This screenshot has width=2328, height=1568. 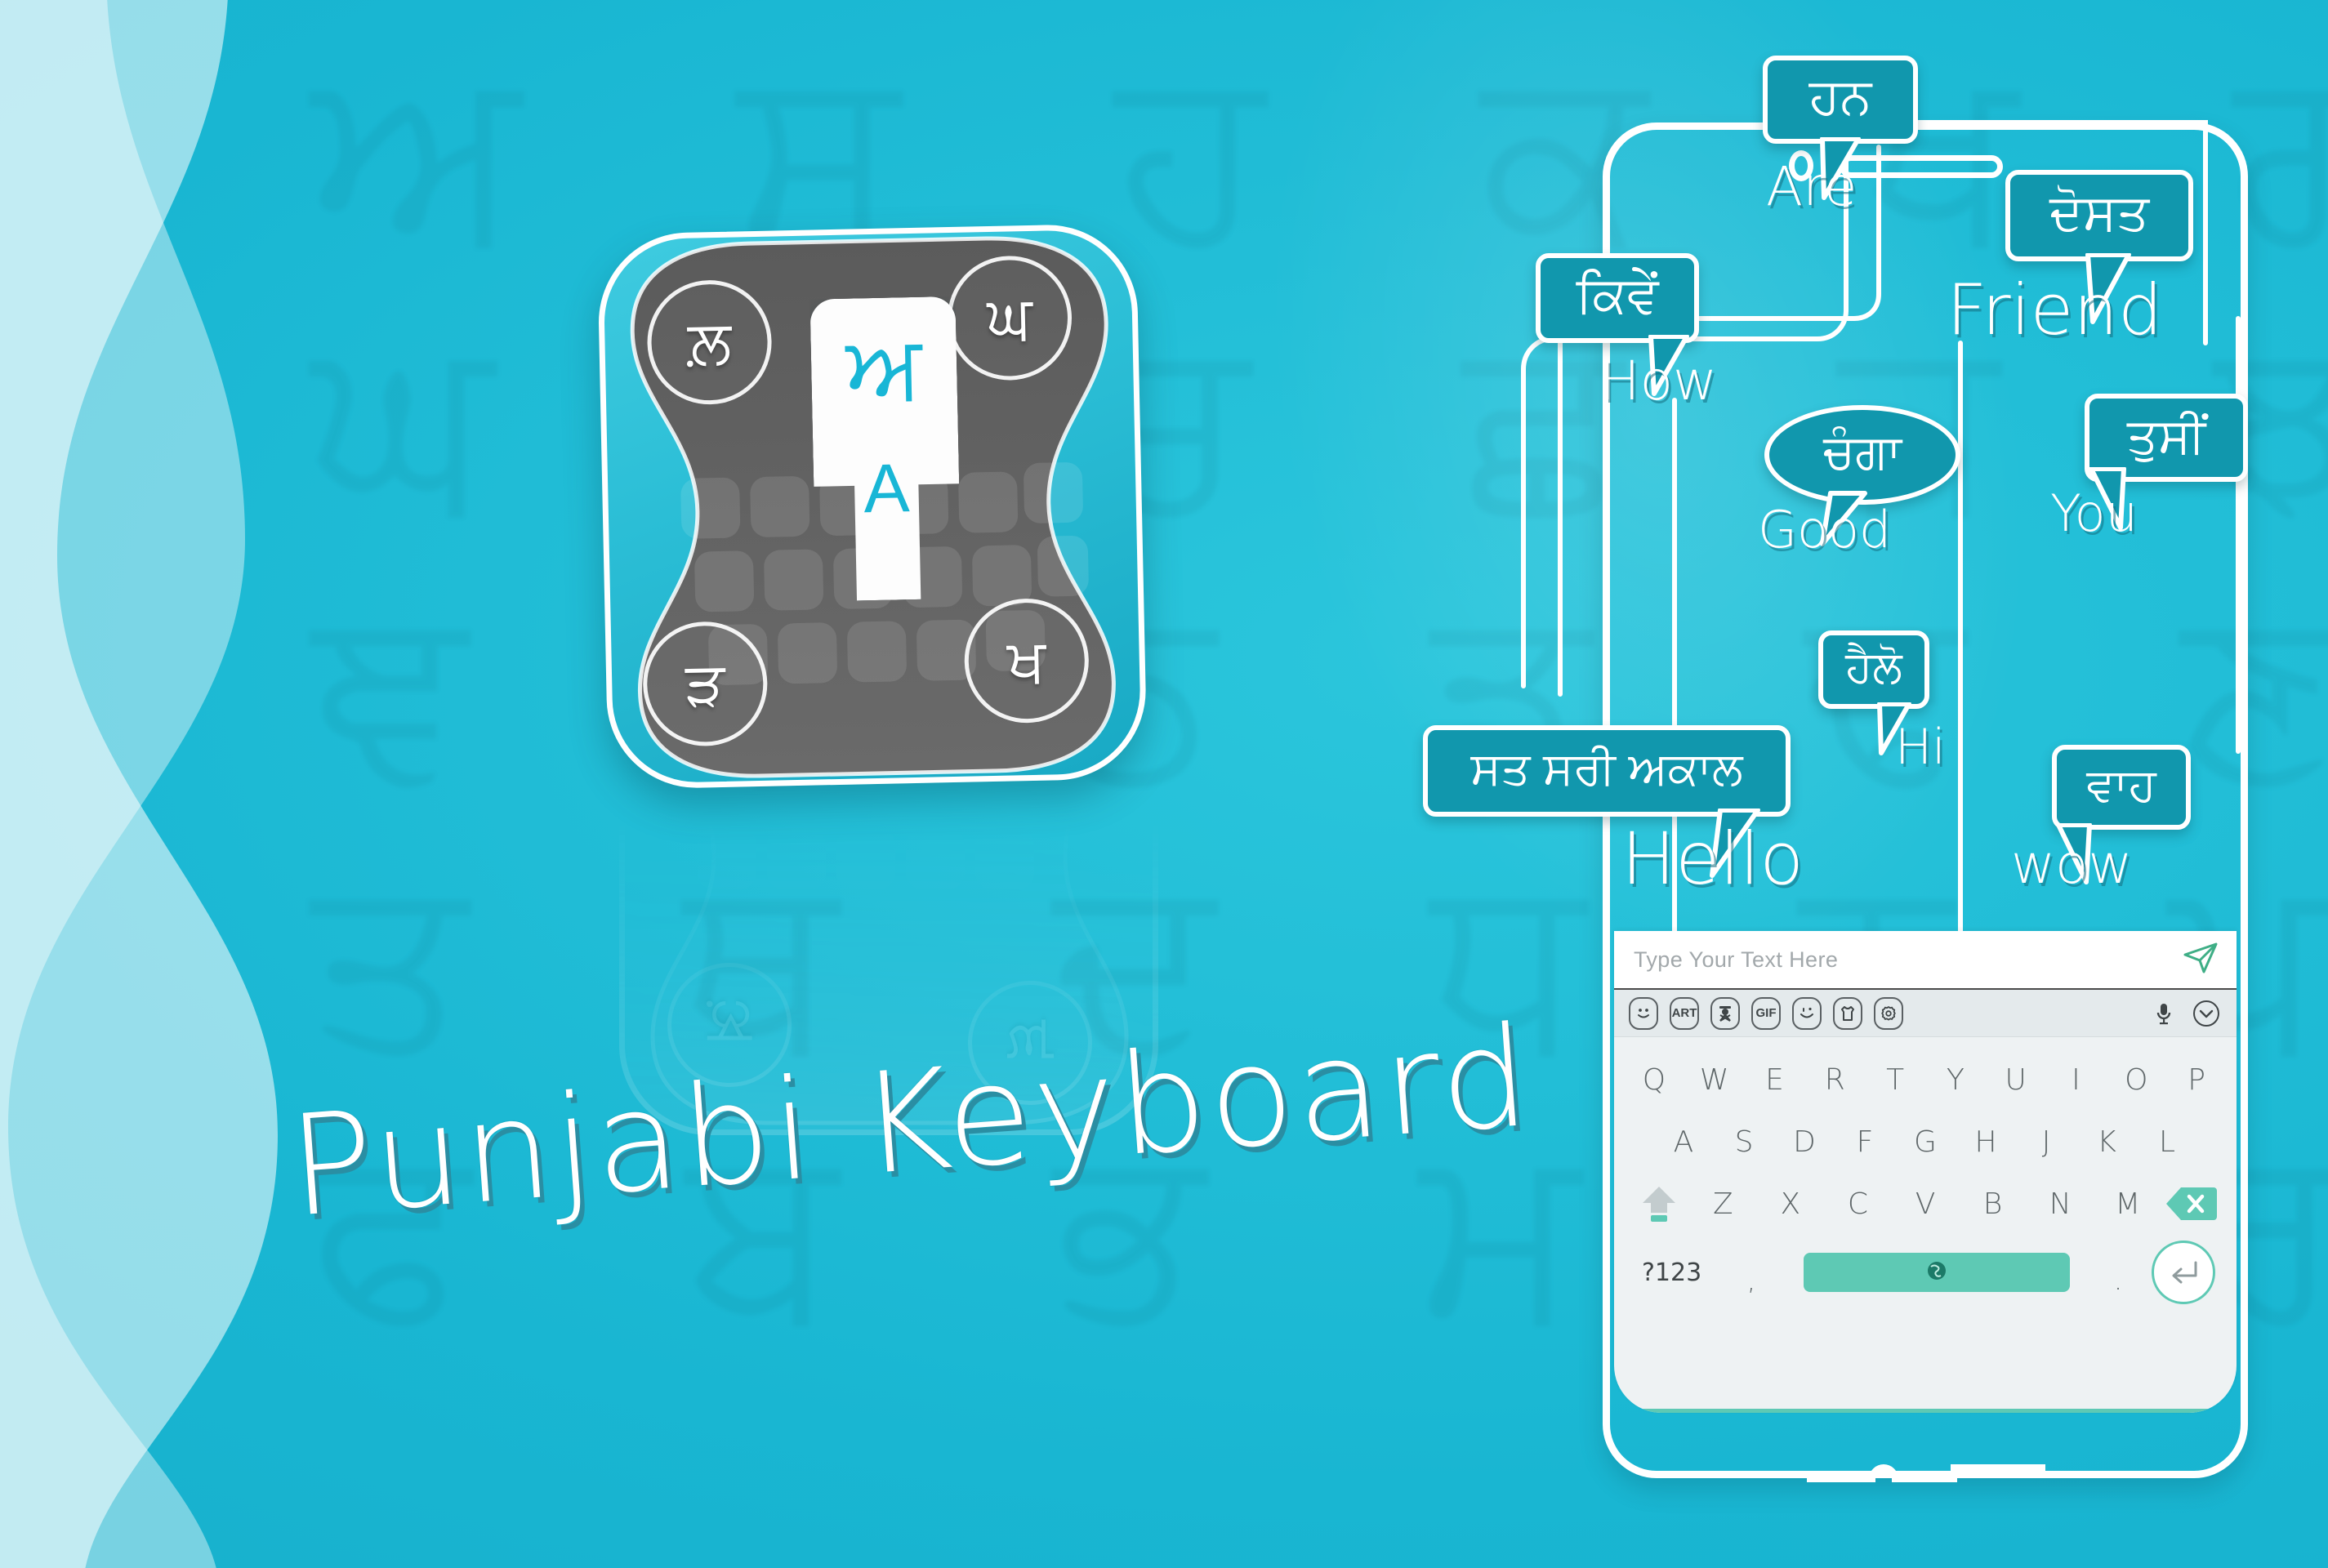 I want to click on bubble-how-punjabi: ਕਿਵੇਂ, so click(x=1618, y=295).